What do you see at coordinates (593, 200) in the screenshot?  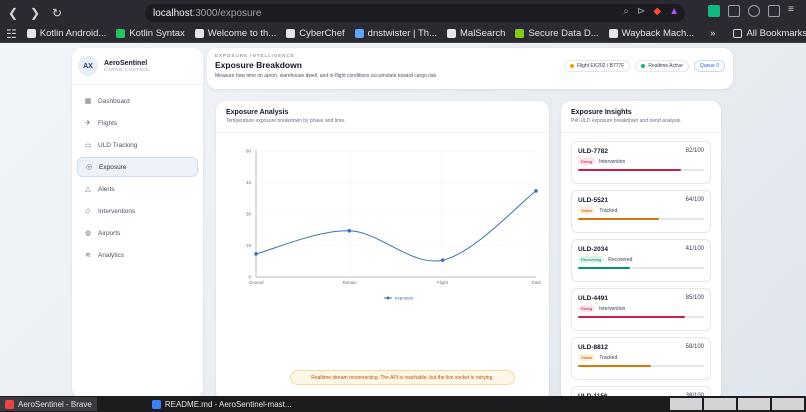 I see `uld-id: ULD-5521` at bounding box center [593, 200].